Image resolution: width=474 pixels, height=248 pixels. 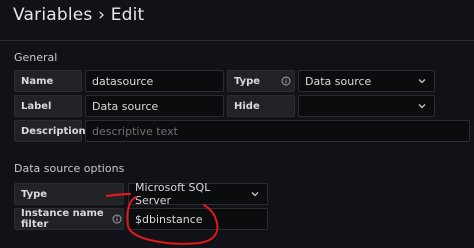 I want to click on page-title: Variables › Edit, so click(x=79, y=15).